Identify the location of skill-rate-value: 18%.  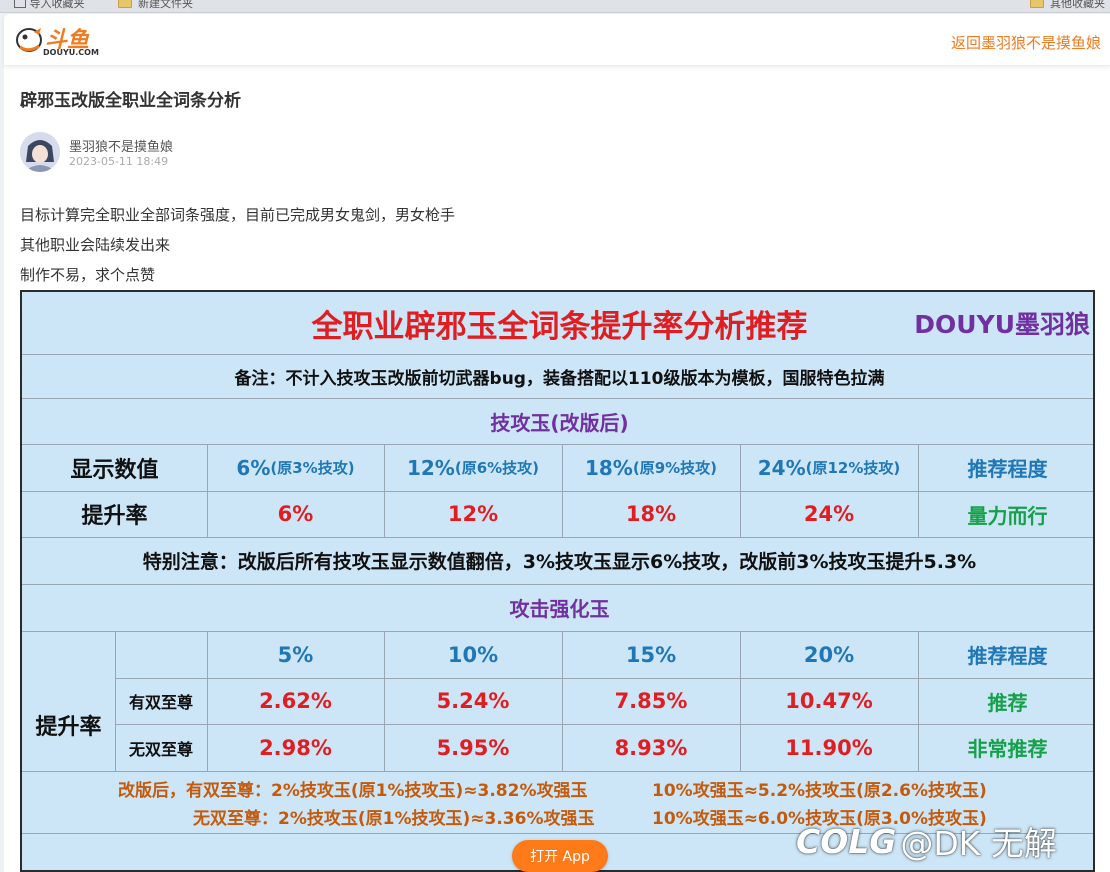
(651, 514).